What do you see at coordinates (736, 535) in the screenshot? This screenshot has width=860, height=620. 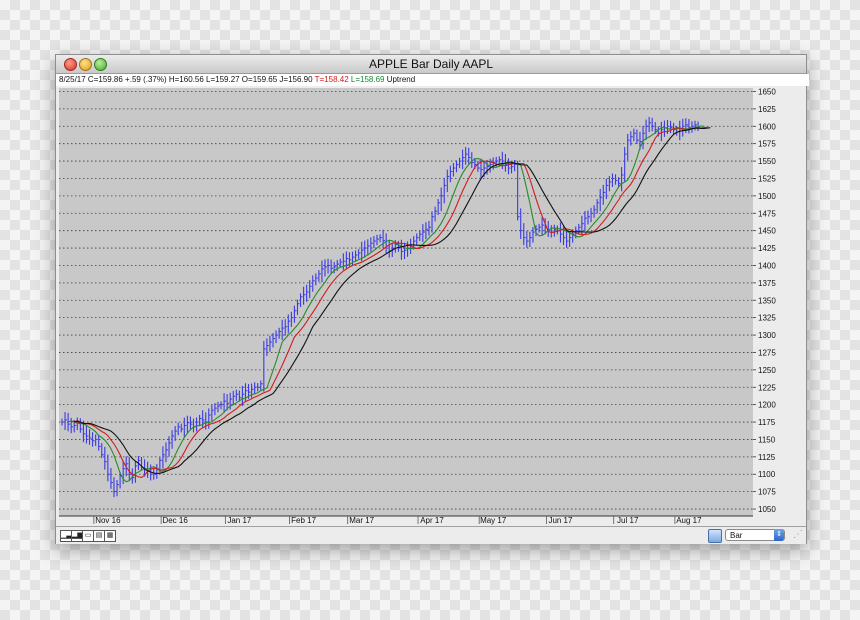 I see `chart-type-value: Bar` at bounding box center [736, 535].